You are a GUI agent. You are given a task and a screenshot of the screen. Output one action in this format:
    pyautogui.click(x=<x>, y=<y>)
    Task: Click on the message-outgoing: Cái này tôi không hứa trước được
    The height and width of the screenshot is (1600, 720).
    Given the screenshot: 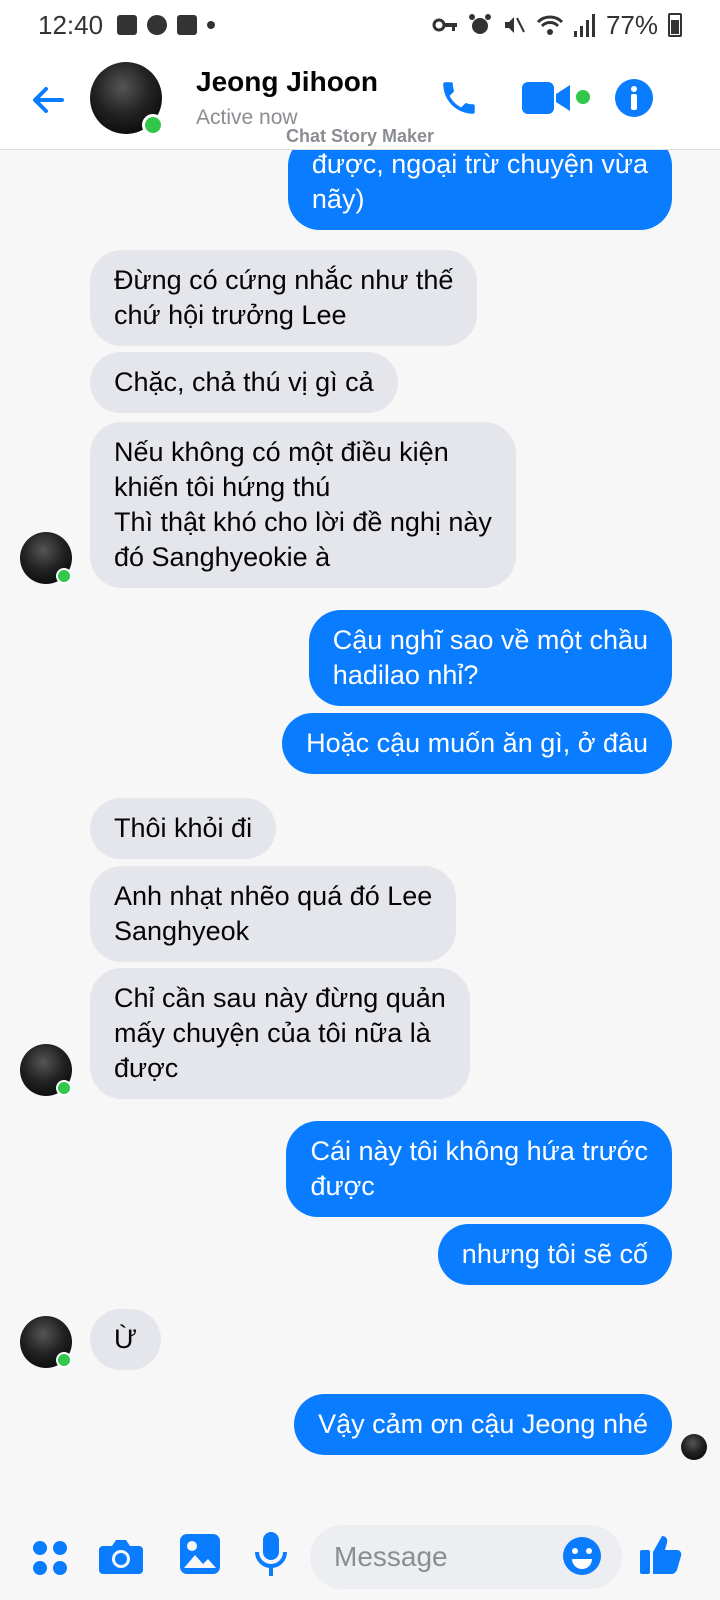 What is the action you would take?
    pyautogui.click(x=479, y=1169)
    